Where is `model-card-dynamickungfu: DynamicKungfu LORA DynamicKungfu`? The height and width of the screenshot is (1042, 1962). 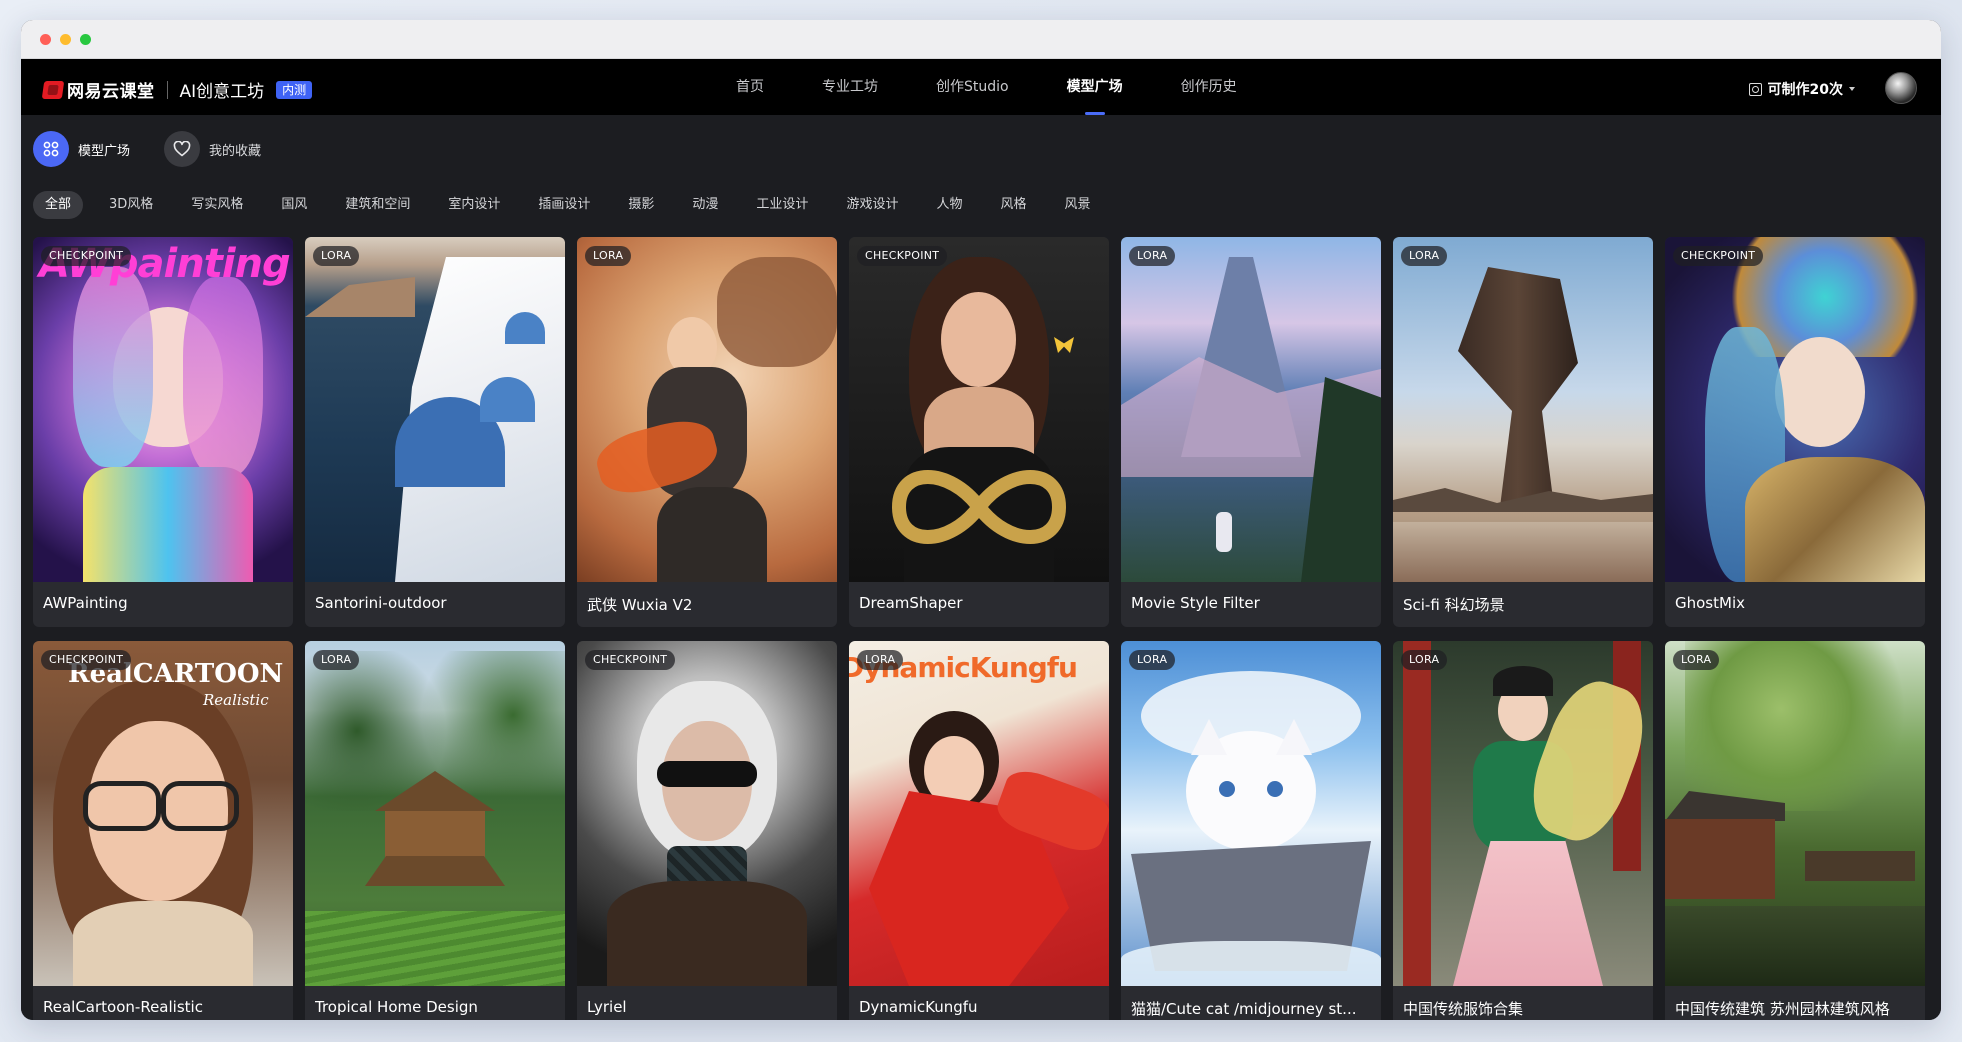
model-card-dynamickungfu: DynamicKungfu LORA DynamicKungfu is located at coordinates (979, 830).